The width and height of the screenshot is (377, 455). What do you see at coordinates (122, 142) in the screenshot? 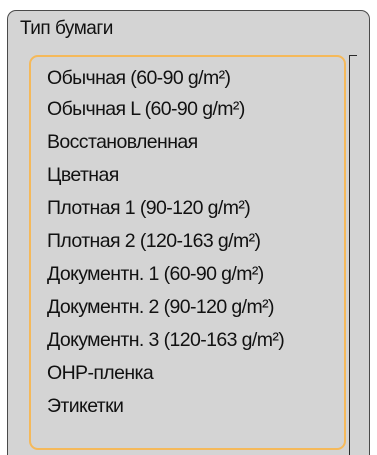
I see `list-item-recycled: Восстановленная` at bounding box center [122, 142].